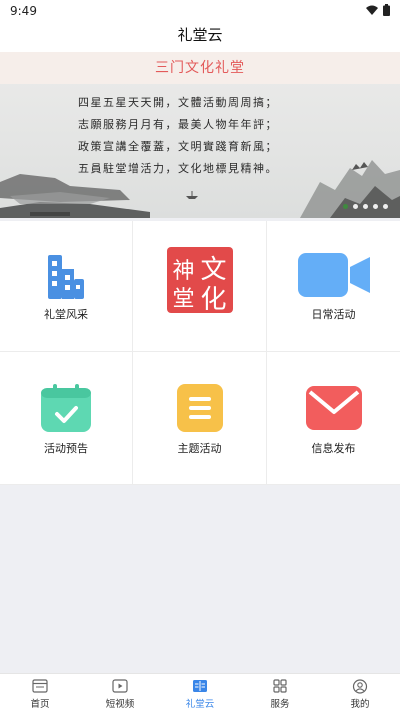 Image resolution: width=400 pixels, height=711 pixels. Describe the element at coordinates (200, 189) in the screenshot. I see `banner-landscape-image` at that location.